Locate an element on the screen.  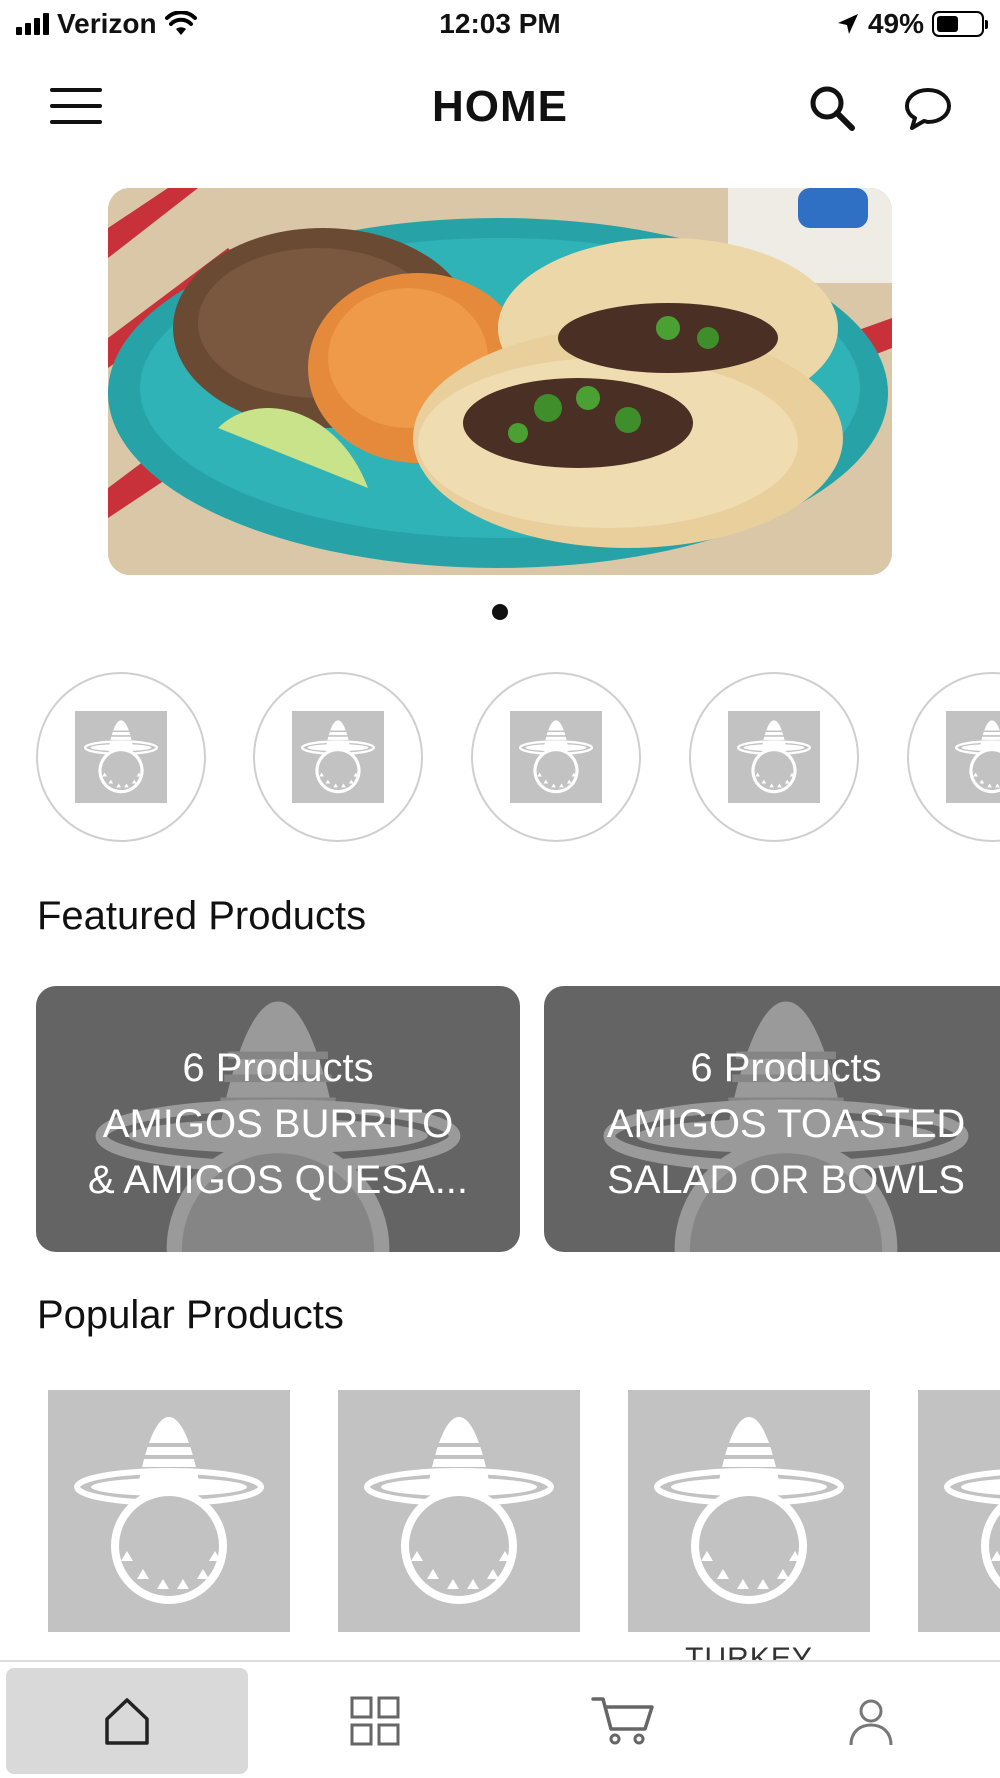
bottom-tab-bar is located at coordinates (500, 1719).